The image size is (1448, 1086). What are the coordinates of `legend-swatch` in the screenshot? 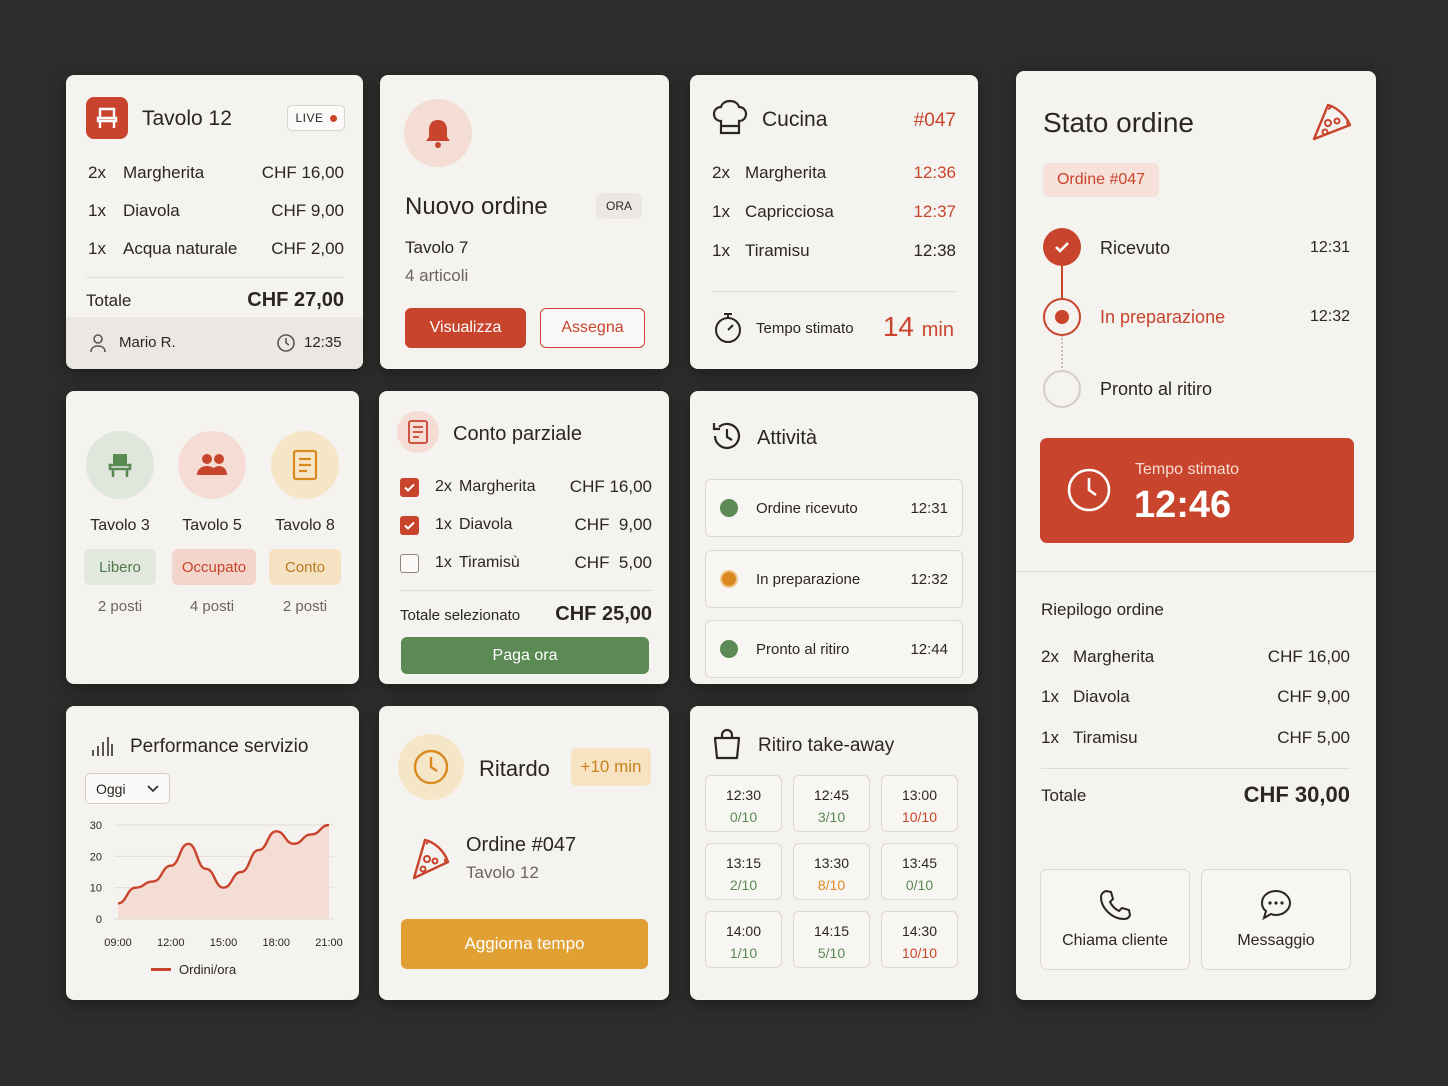 It's located at (161, 969).